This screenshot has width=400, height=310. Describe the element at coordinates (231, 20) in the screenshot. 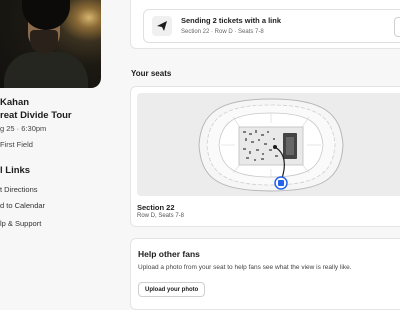

I see `transfer-title: Sending 2 tickets with a link` at that location.